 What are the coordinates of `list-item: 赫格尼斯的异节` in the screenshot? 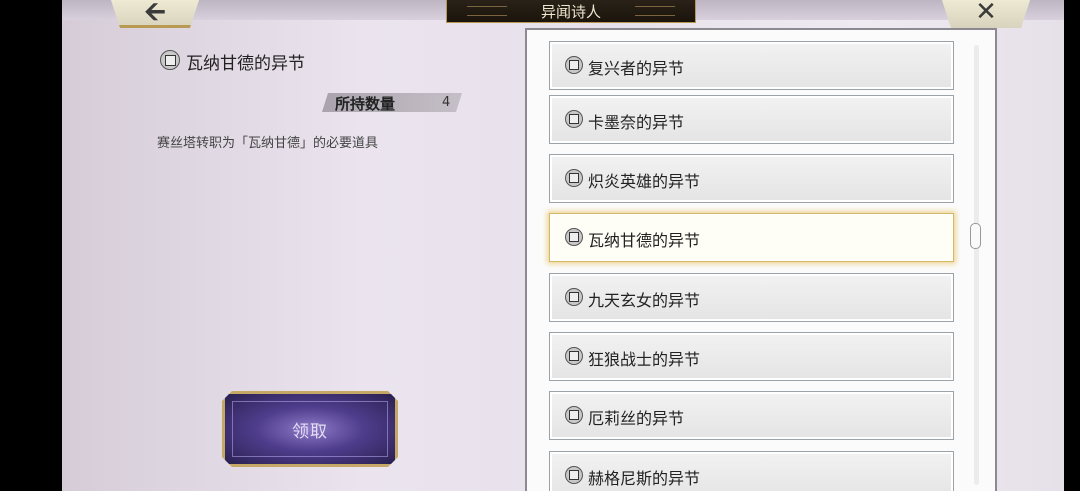 It's located at (751, 471).